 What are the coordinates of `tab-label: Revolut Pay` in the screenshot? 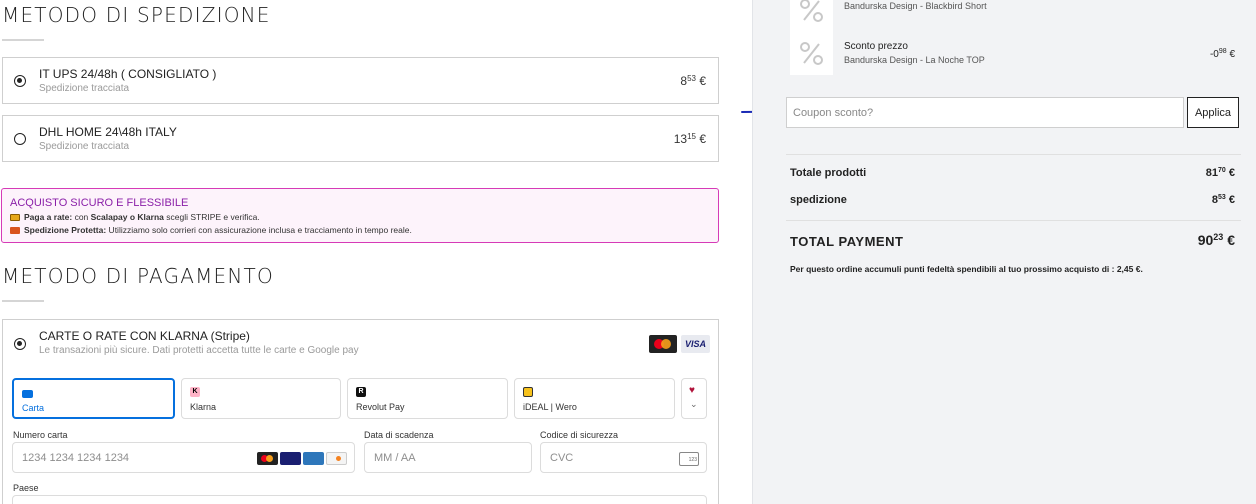 It's located at (380, 407).